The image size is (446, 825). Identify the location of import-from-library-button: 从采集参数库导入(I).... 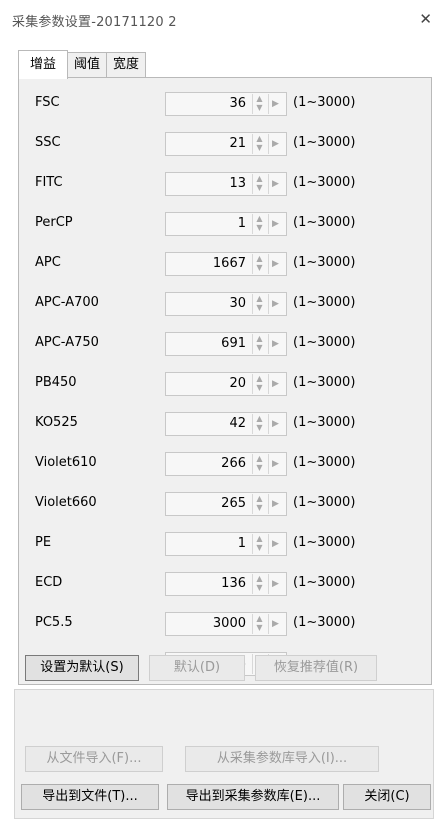
(282, 759).